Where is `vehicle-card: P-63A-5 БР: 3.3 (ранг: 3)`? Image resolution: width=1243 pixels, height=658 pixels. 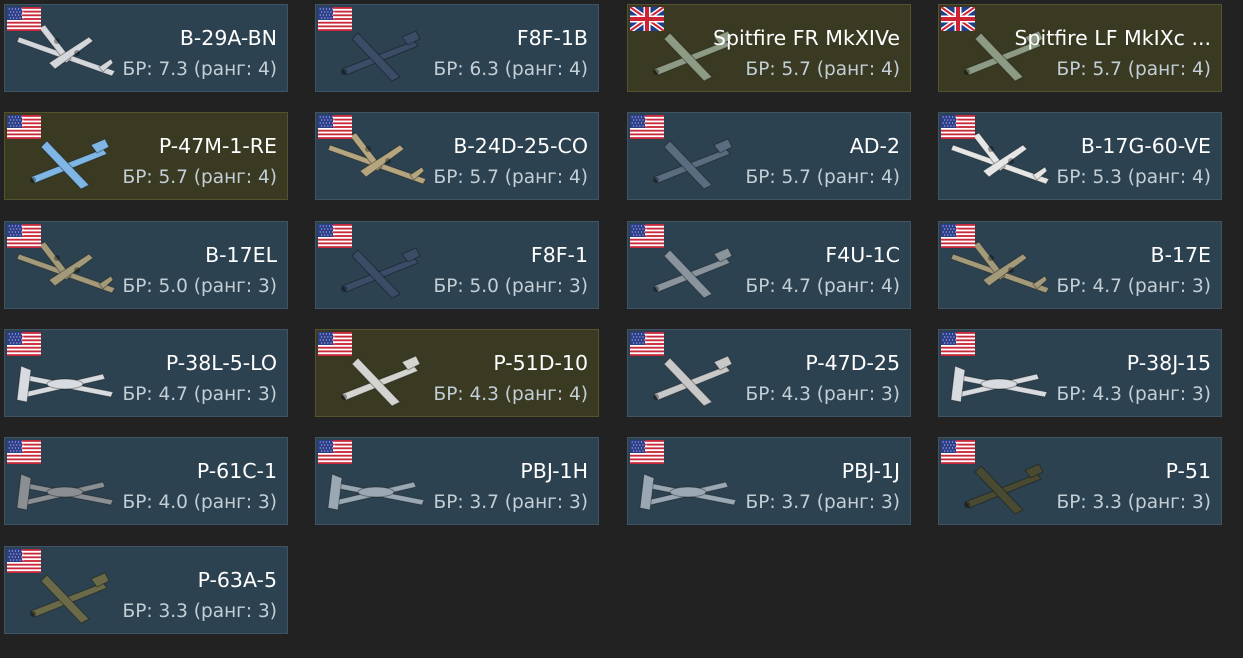 vehicle-card: P-63A-5 БР: 3.3 (ранг: 3) is located at coordinates (146, 590).